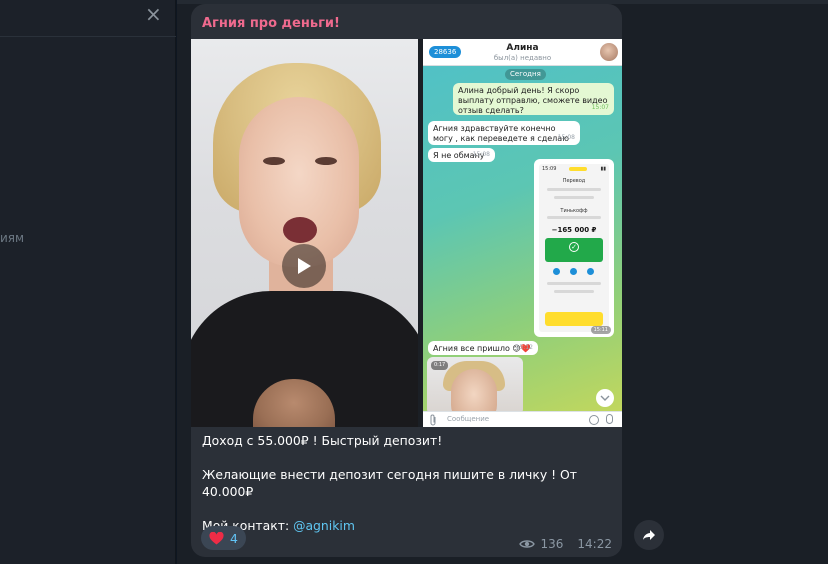 The image size is (828, 564). What do you see at coordinates (322, 440) in the screenshot?
I see `caption-line: Доход с 55.000₽ ! Быстрый депозит!` at bounding box center [322, 440].